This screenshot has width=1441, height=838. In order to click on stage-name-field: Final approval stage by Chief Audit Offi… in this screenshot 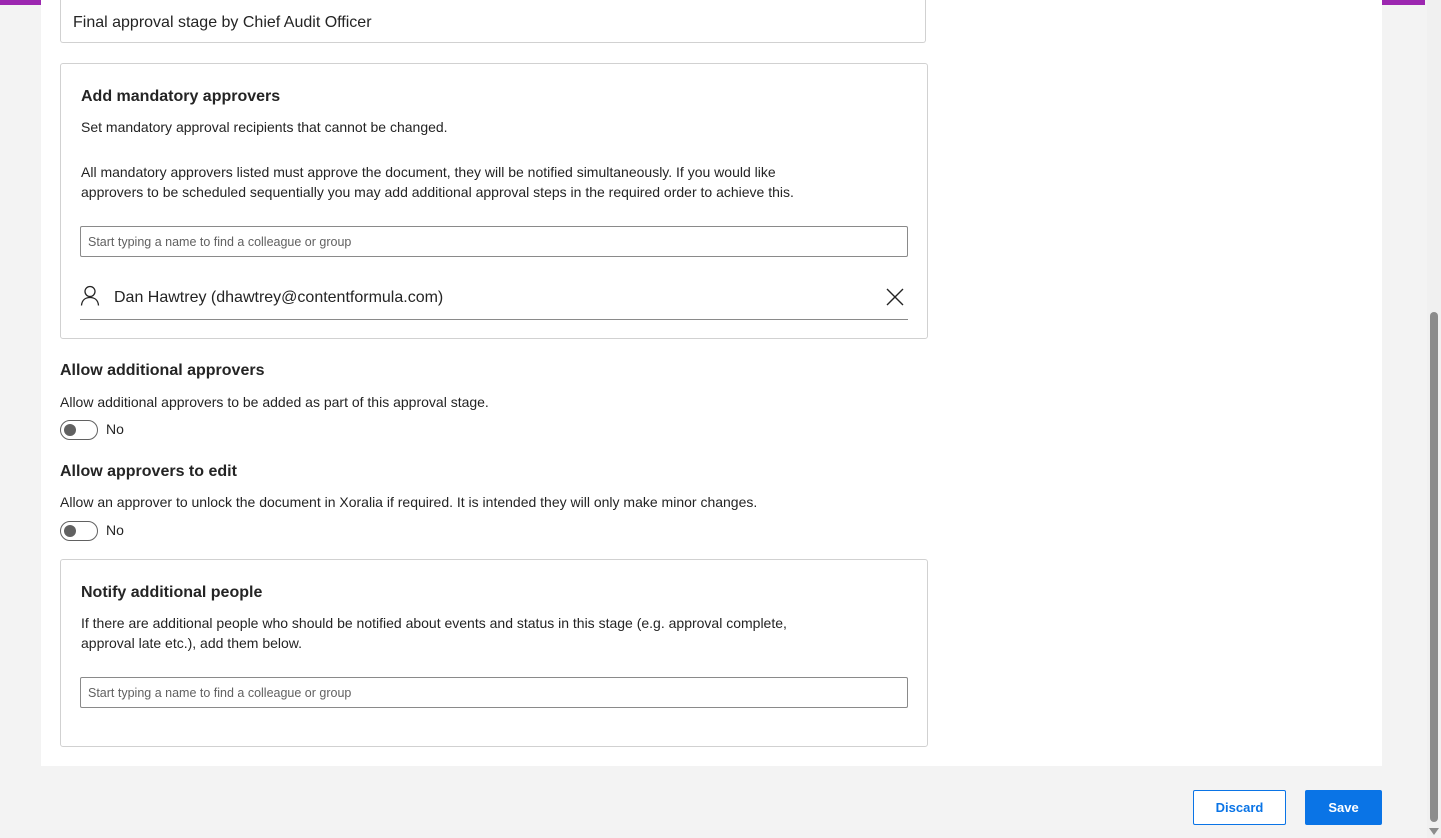, I will do `click(493, 21)`.